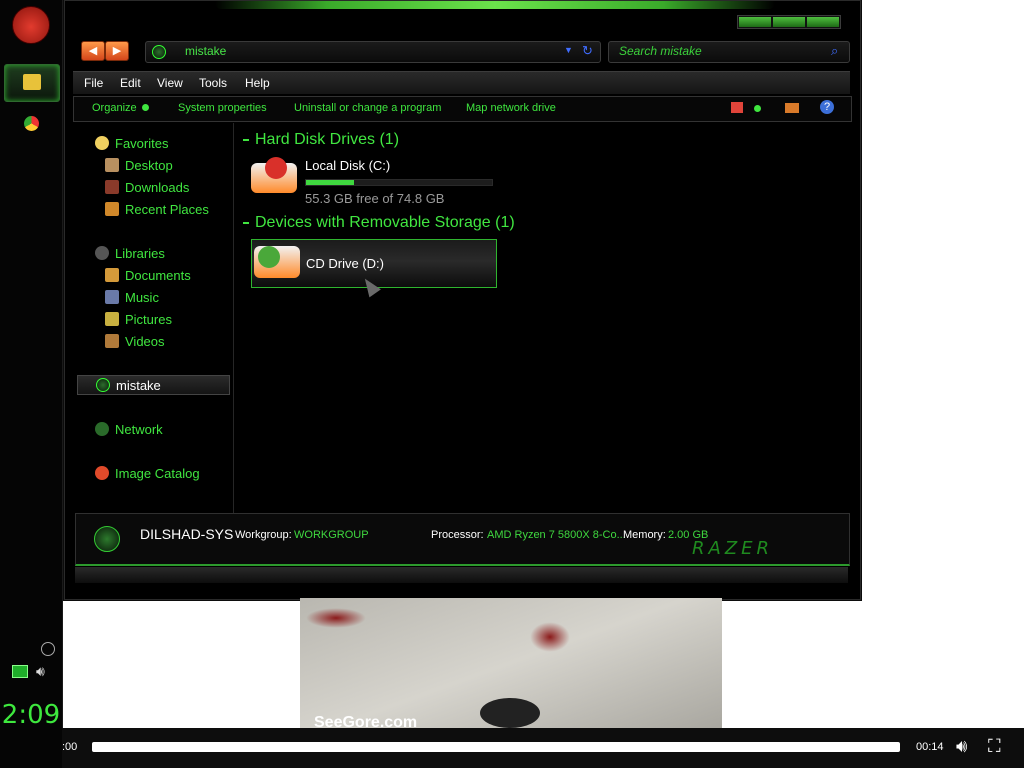  What do you see at coordinates (157, 473) in the screenshot?
I see `nav-image-catalog-label: Image Catalog` at bounding box center [157, 473].